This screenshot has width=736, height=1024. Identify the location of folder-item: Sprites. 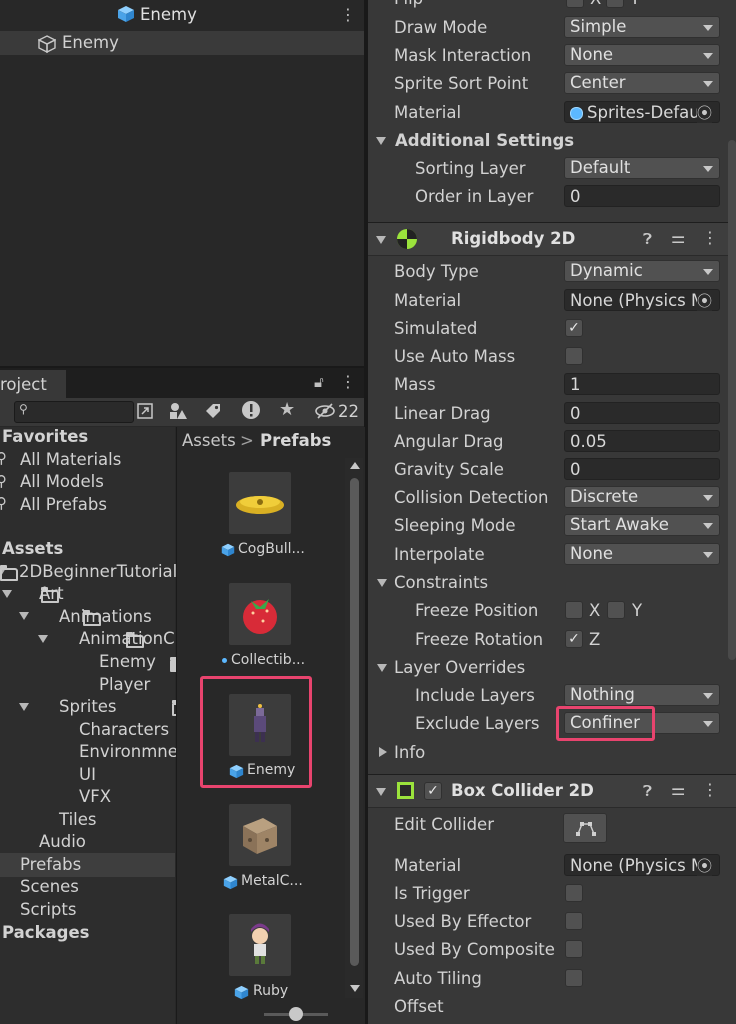
(88, 707).